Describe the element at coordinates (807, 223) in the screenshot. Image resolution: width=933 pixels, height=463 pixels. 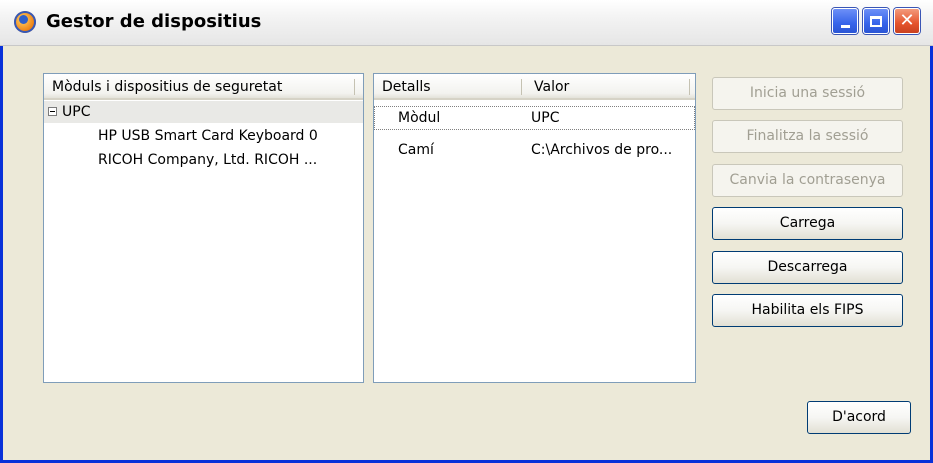
I see `load-button: Carrega` at that location.